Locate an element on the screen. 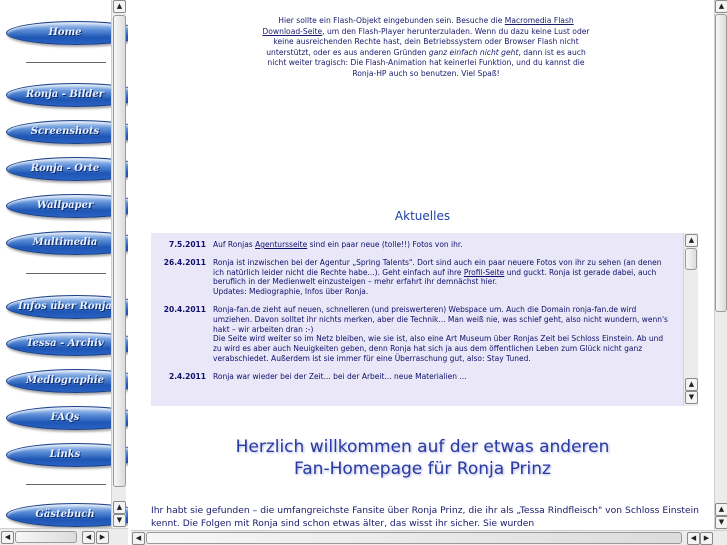  news-date: 2.4.2011 is located at coordinates (187, 376).